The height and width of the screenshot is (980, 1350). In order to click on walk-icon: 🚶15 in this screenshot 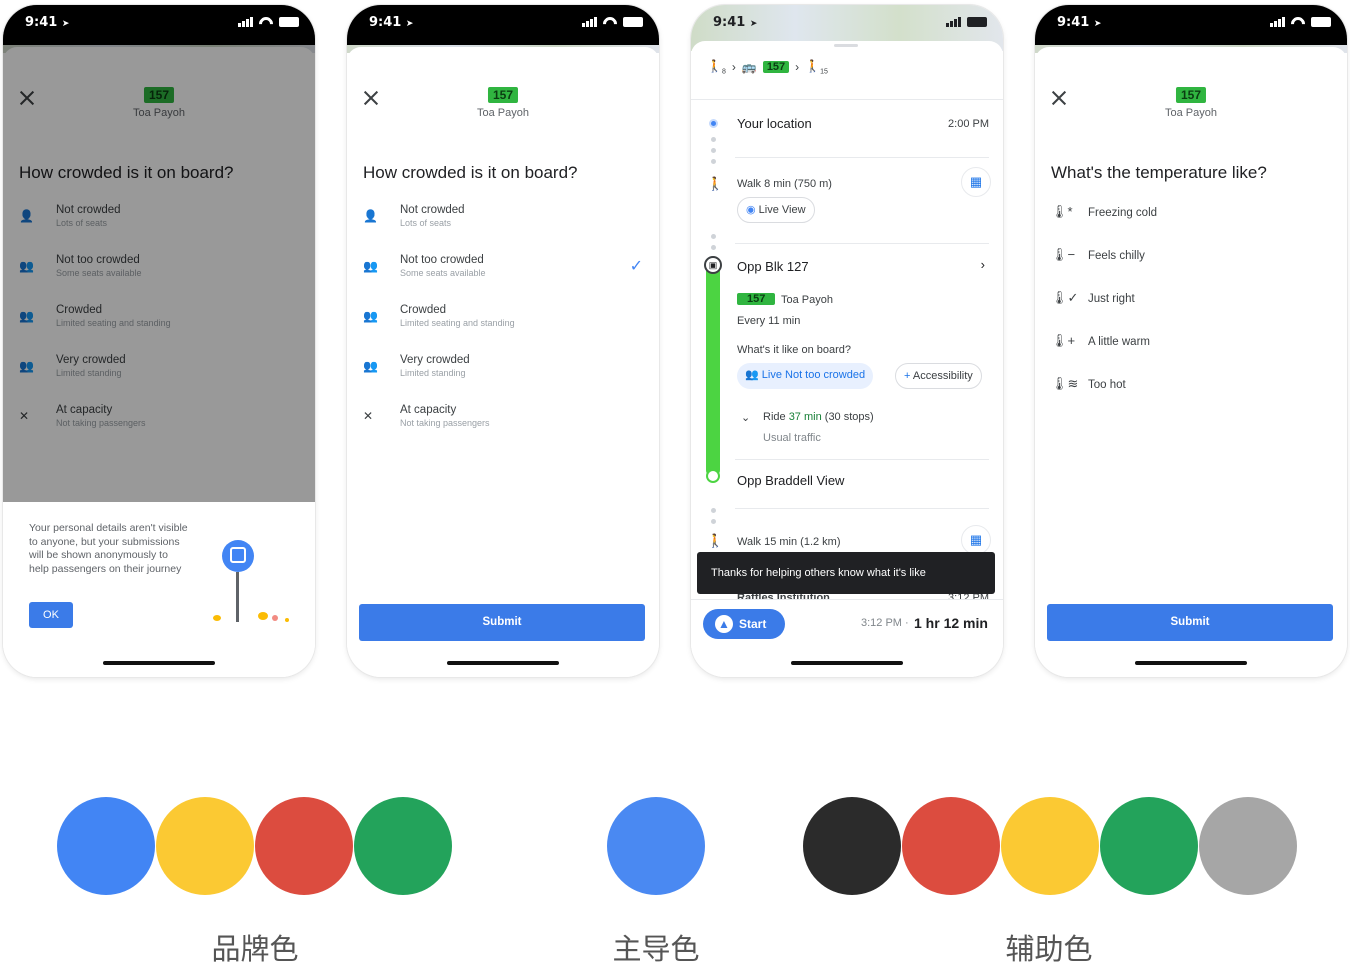, I will do `click(816, 67)`.